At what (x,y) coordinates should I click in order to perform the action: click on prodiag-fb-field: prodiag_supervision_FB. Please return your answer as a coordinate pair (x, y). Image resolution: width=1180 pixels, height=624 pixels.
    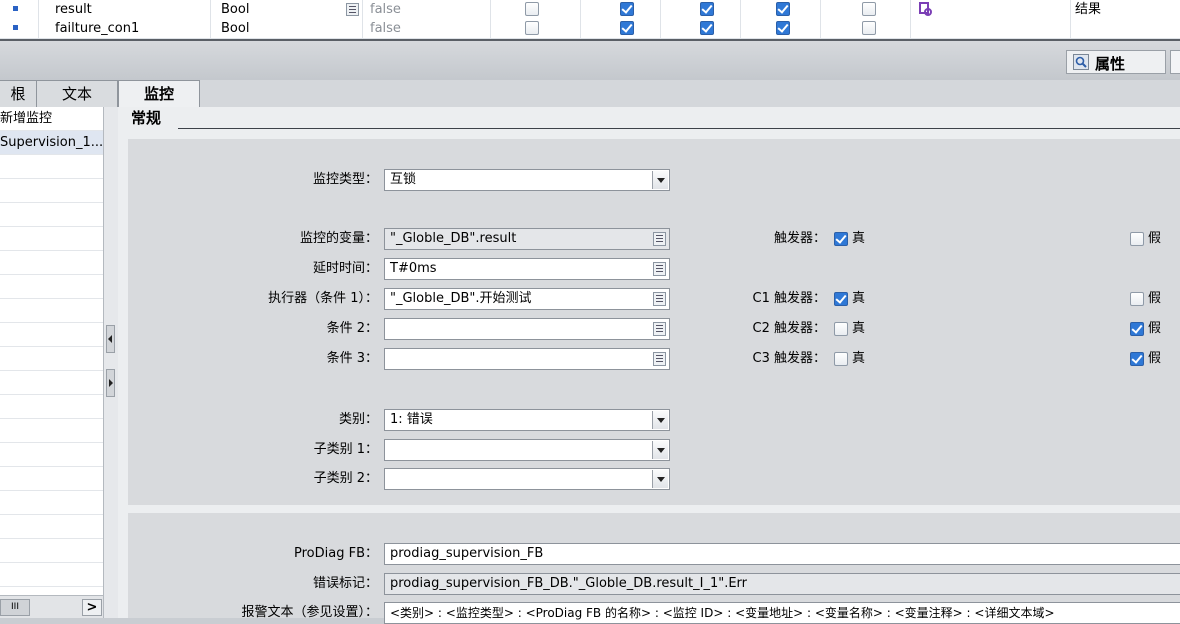
    Looking at the image, I should click on (782, 554).